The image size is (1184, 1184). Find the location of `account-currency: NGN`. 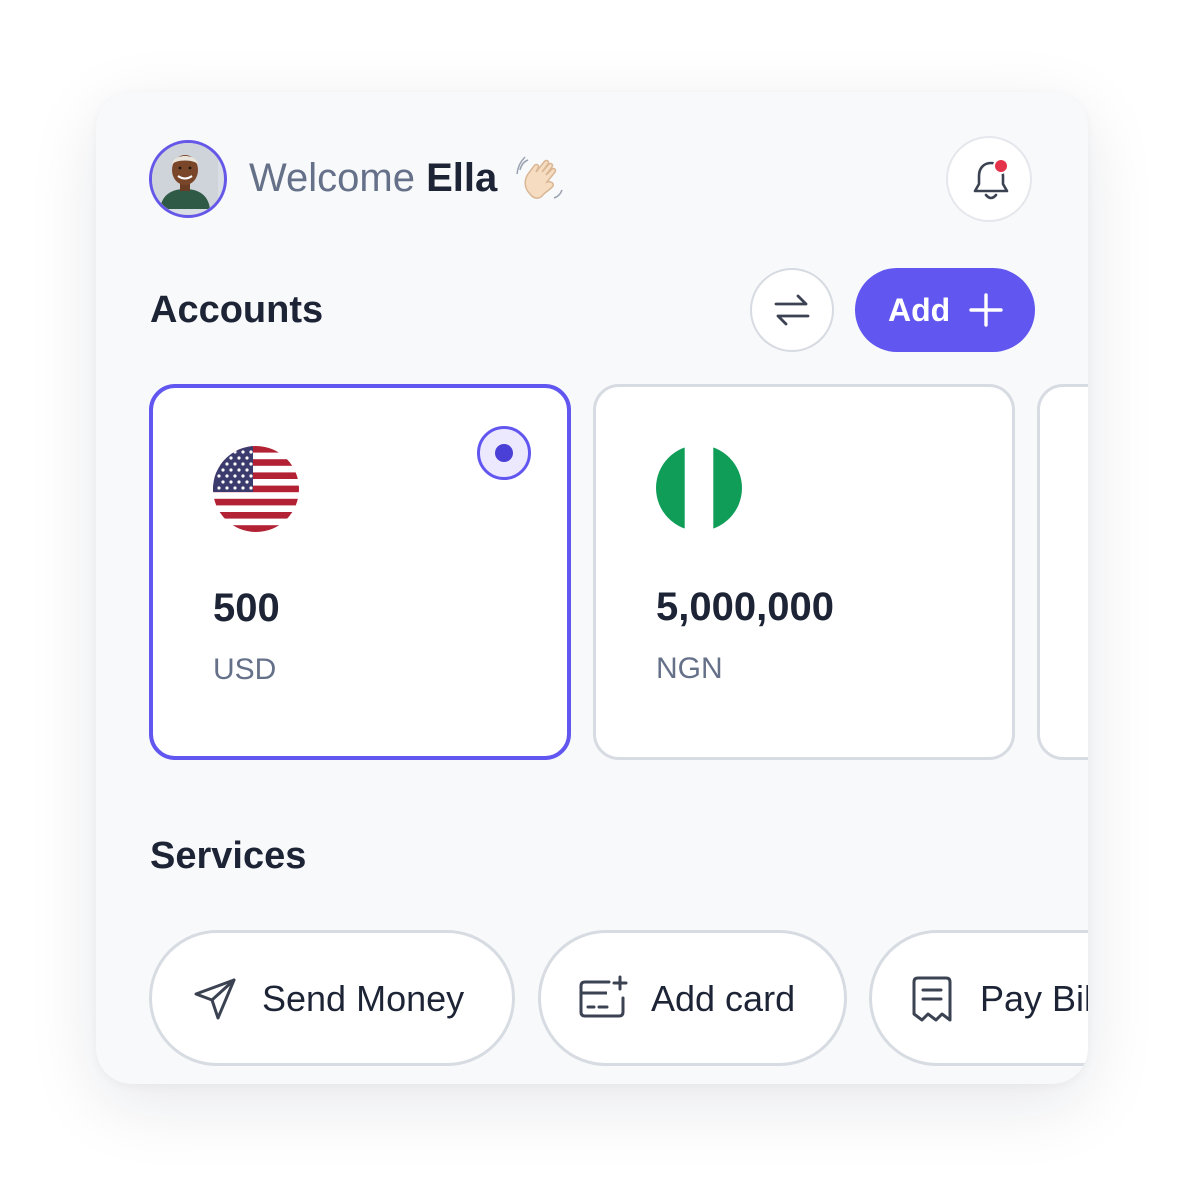

account-currency: NGN is located at coordinates (689, 668).